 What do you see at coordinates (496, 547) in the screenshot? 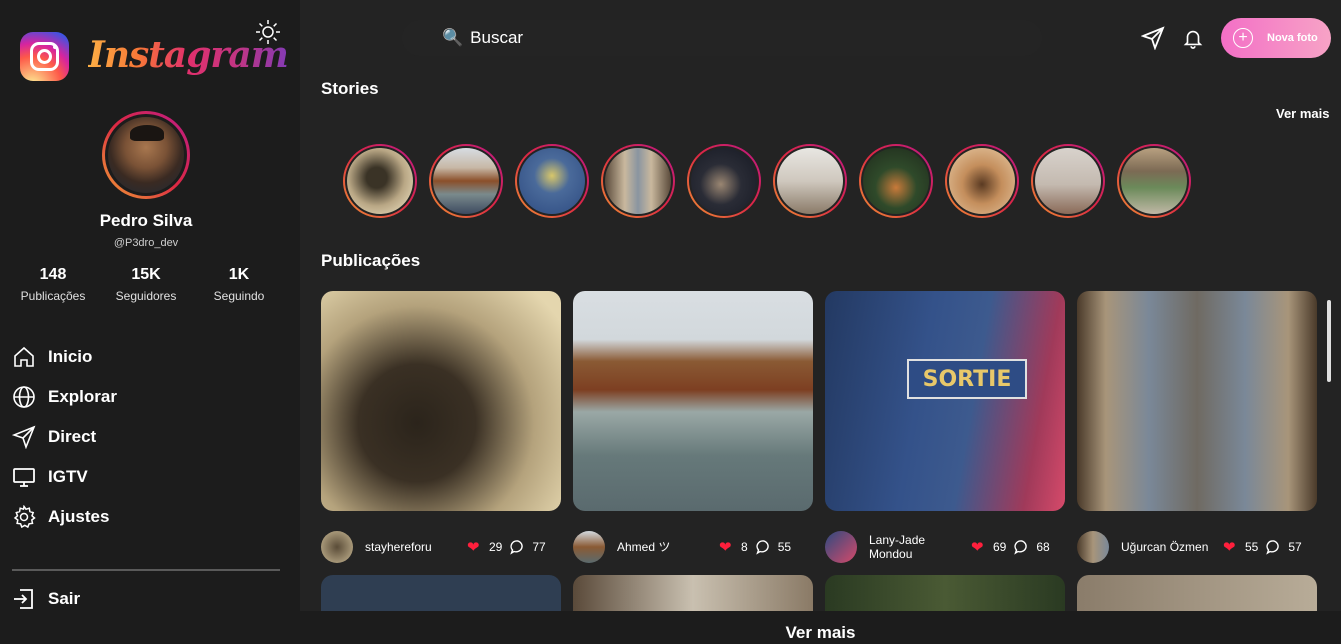
I see `likes-count: 29` at bounding box center [496, 547].